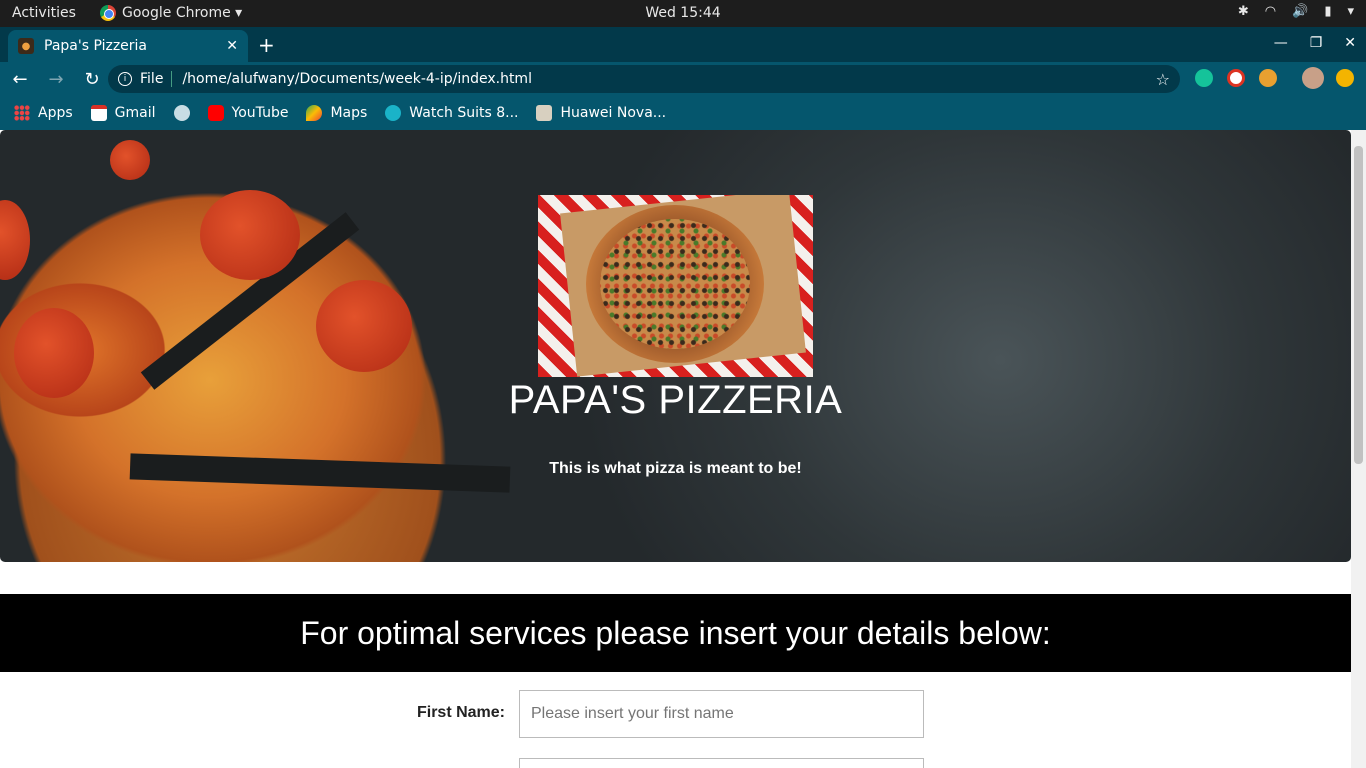  I want to click on next-field-row, so click(675, 763).